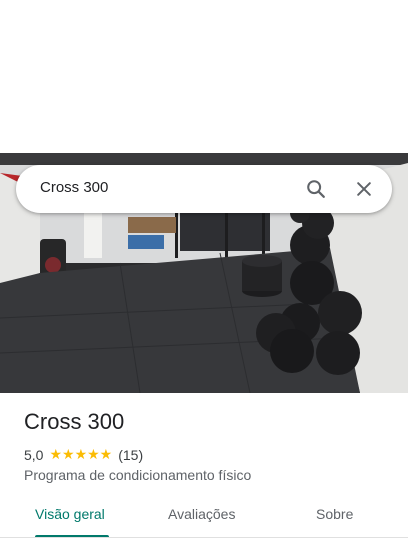 This screenshot has height=546, width=408. I want to click on rating-row: 5,0 ★★★★★ (15), so click(83, 454).